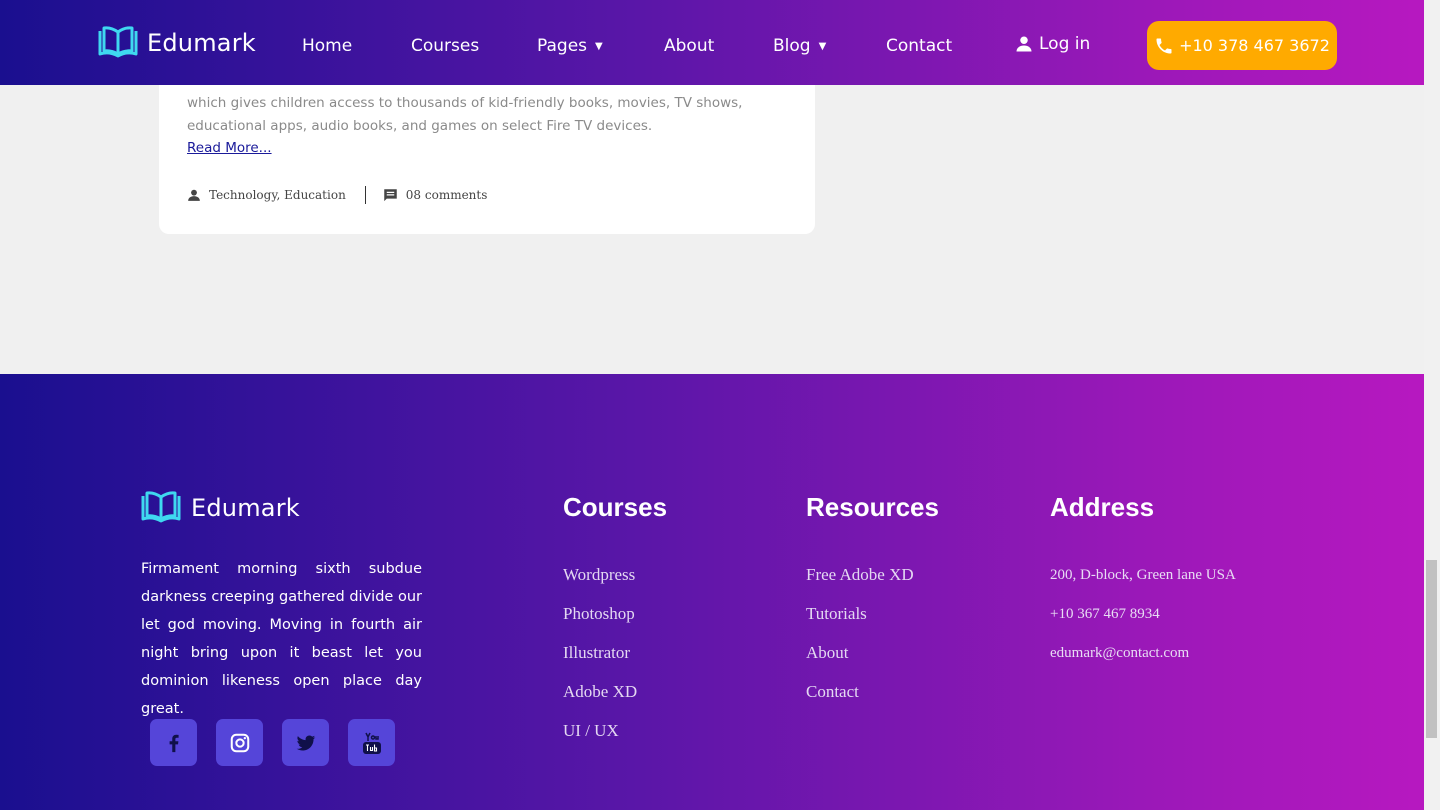  I want to click on meta-divider, so click(365, 195).